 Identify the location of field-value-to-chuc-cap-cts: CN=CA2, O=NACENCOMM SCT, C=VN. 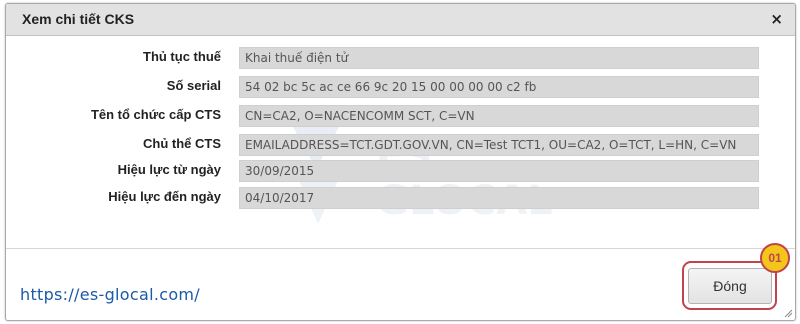
(499, 116).